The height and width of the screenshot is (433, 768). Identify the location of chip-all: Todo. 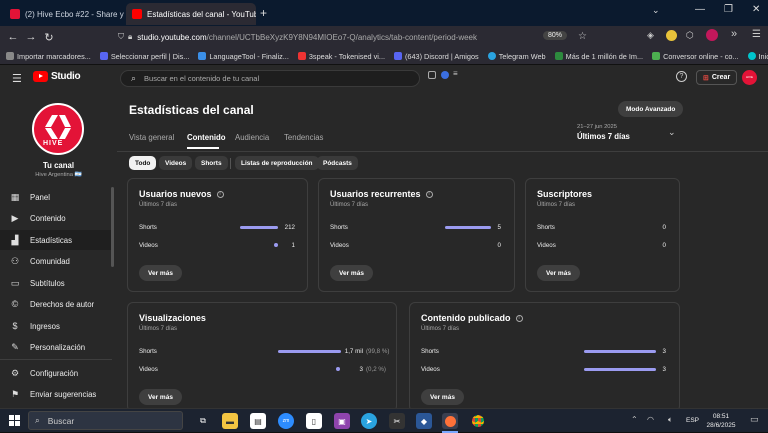
(143, 163).